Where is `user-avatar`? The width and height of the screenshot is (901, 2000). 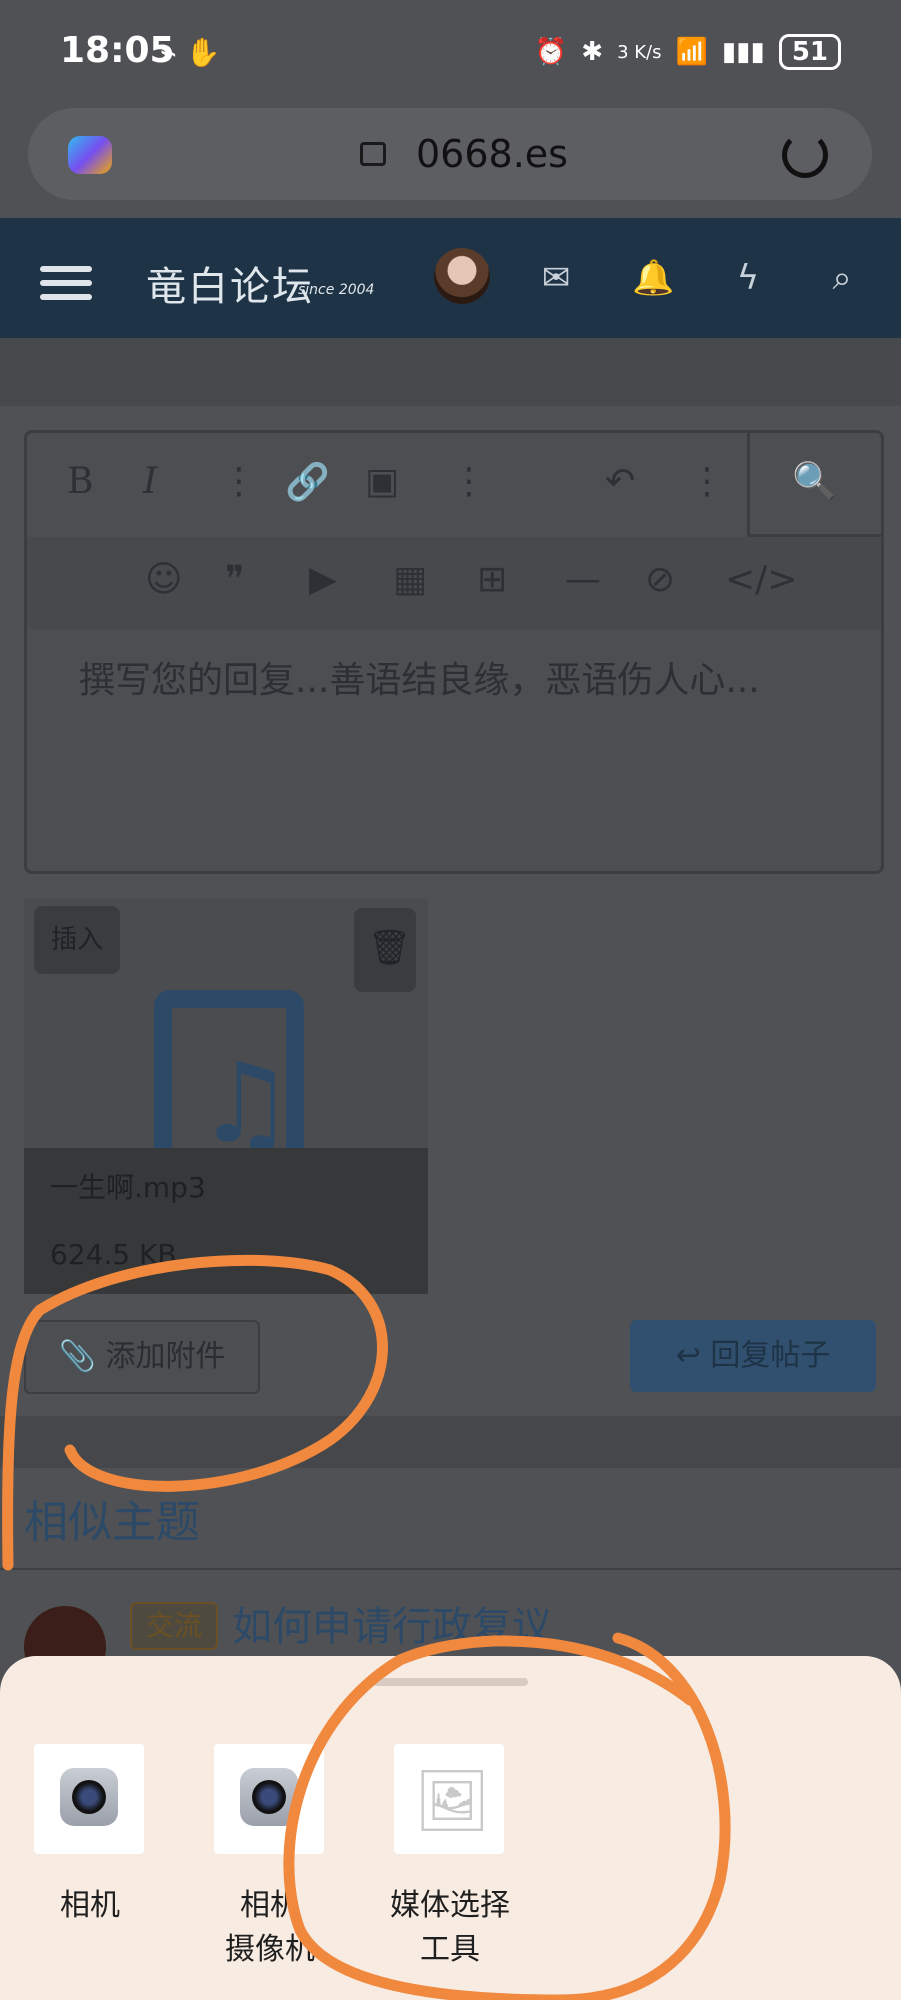 user-avatar is located at coordinates (462, 276).